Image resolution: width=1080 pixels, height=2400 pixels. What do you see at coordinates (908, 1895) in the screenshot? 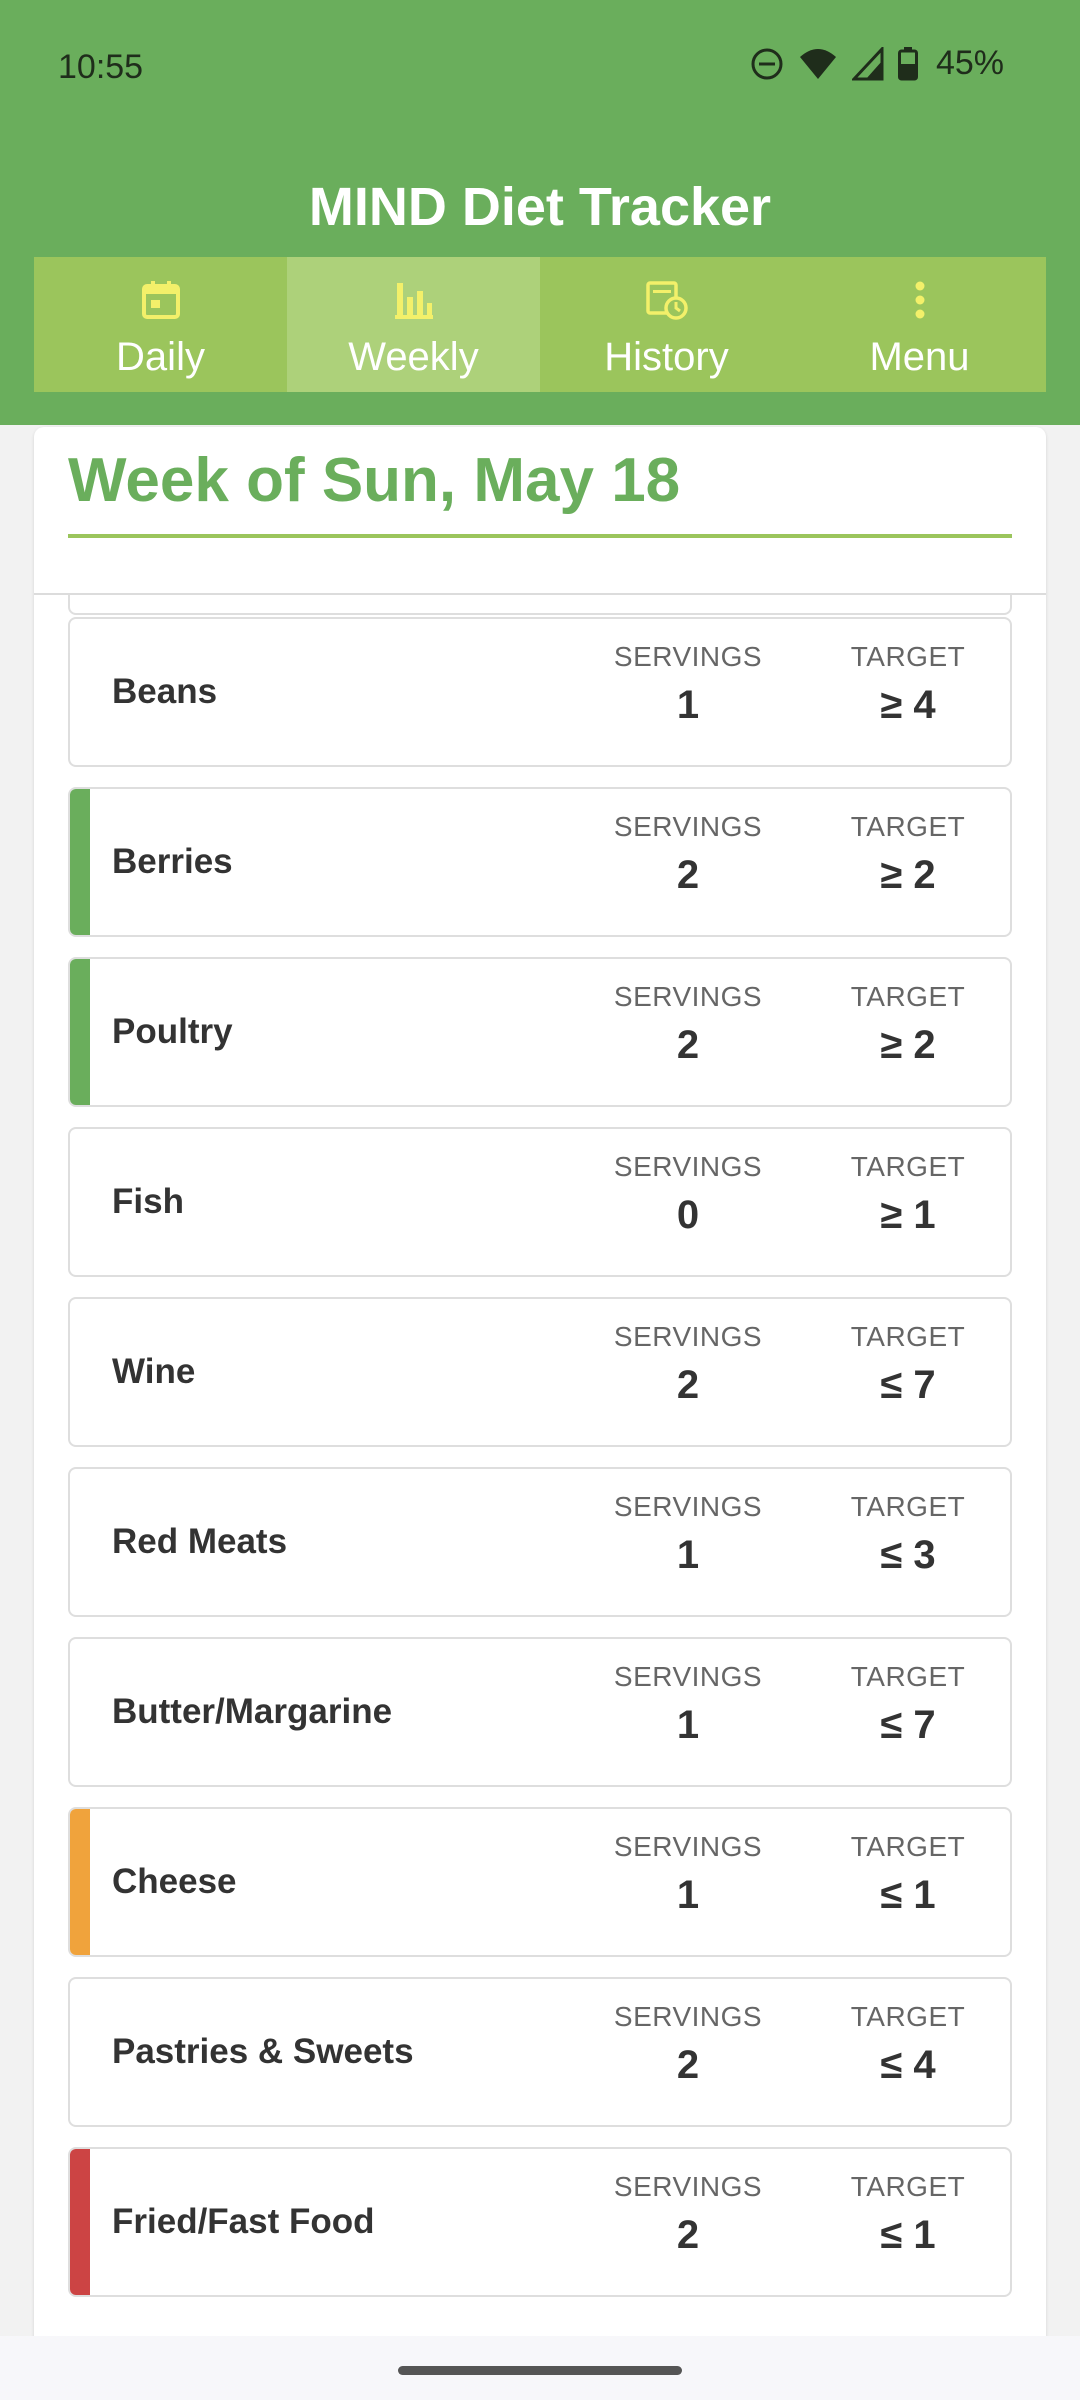
I see `target-value: ≤ 1` at bounding box center [908, 1895].